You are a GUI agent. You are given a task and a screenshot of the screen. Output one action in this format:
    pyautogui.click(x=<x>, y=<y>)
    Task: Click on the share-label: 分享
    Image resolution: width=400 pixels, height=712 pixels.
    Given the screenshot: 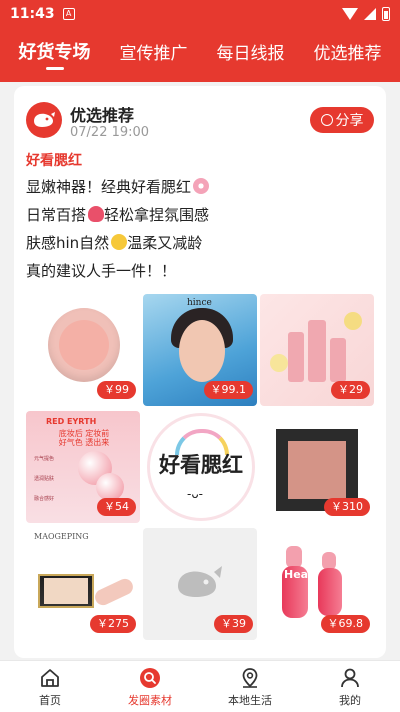 What is the action you would take?
    pyautogui.click(x=349, y=121)
    